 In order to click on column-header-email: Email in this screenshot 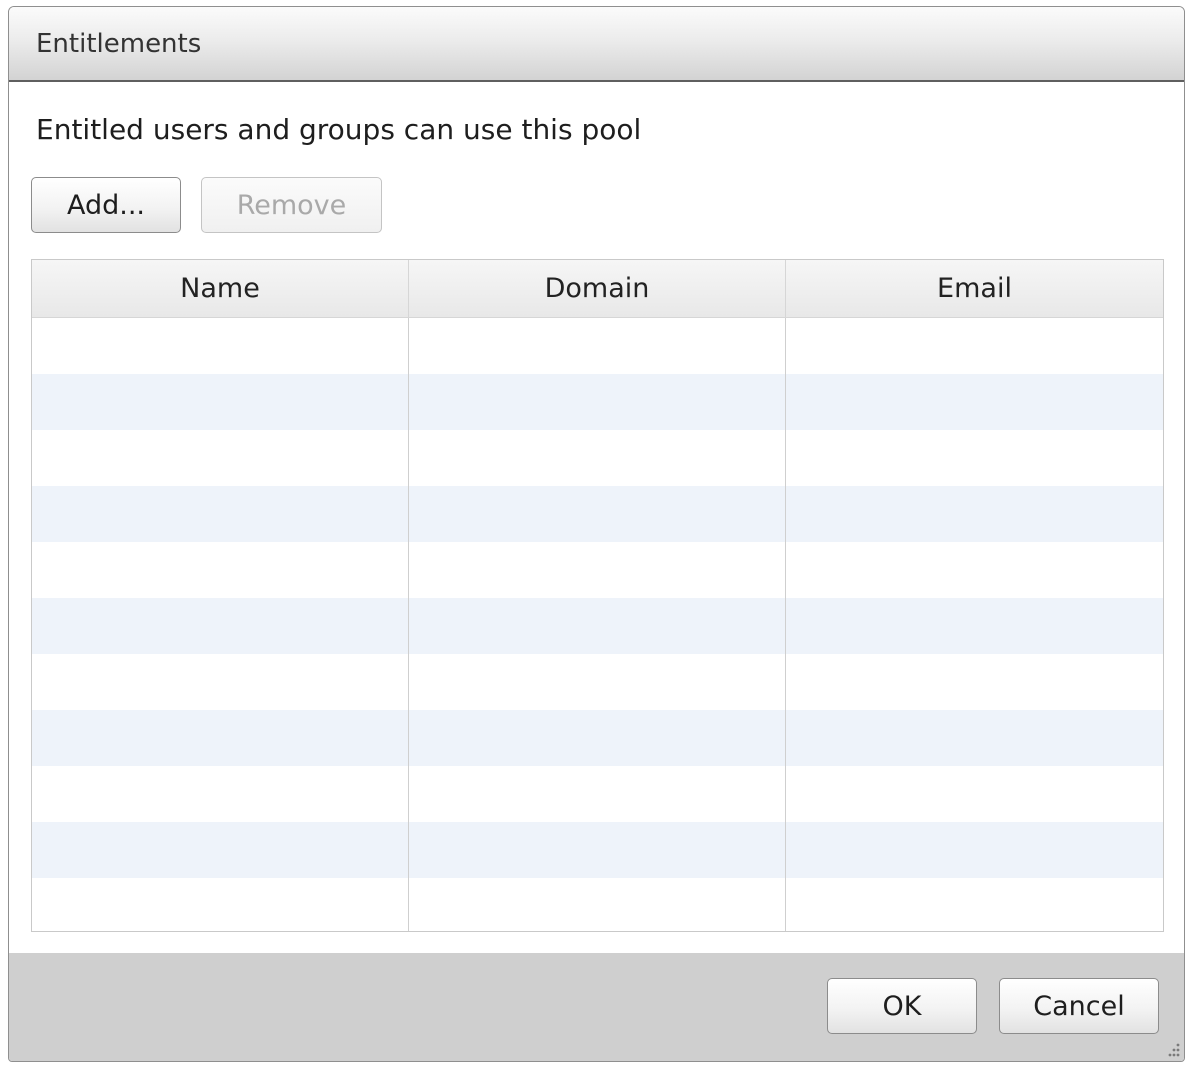, I will do `click(974, 288)`.